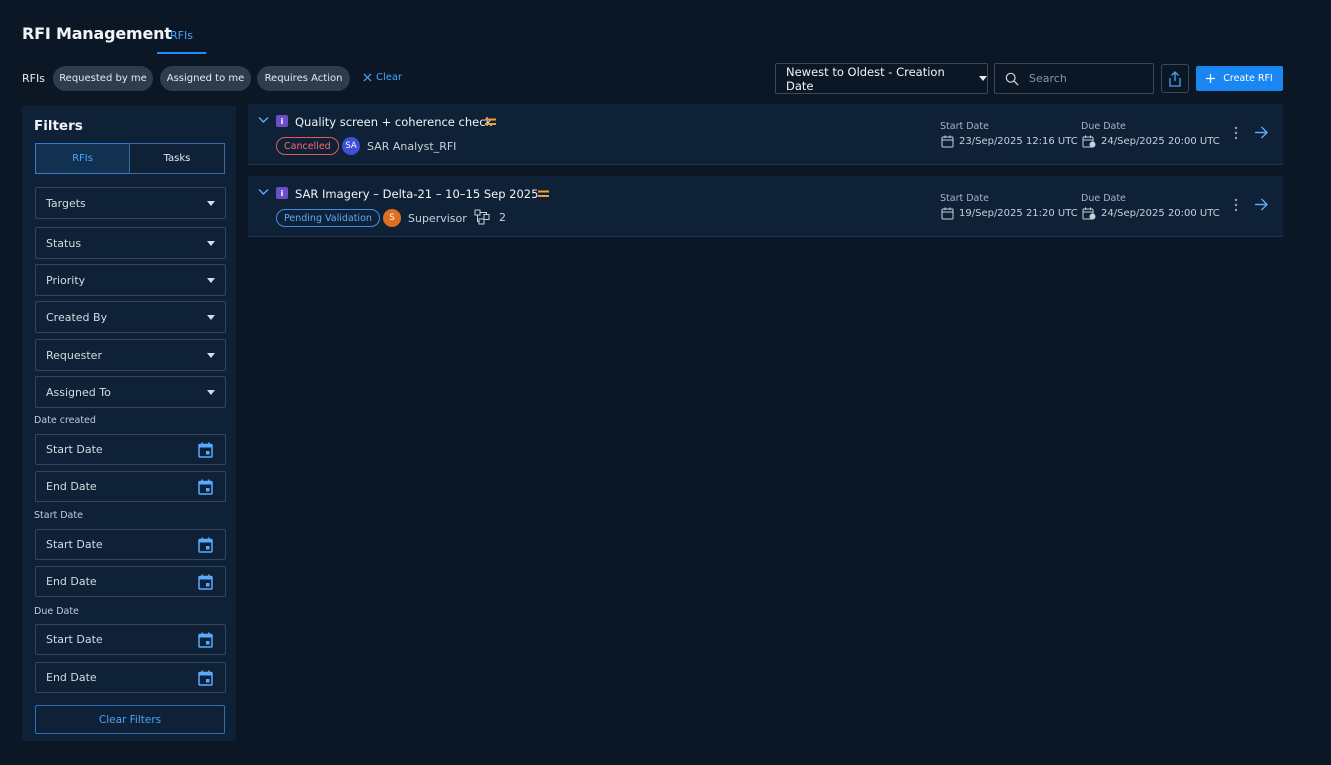 The height and width of the screenshot is (765, 1331). What do you see at coordinates (74, 355) in the screenshot?
I see `dropdown-label: Requester` at bounding box center [74, 355].